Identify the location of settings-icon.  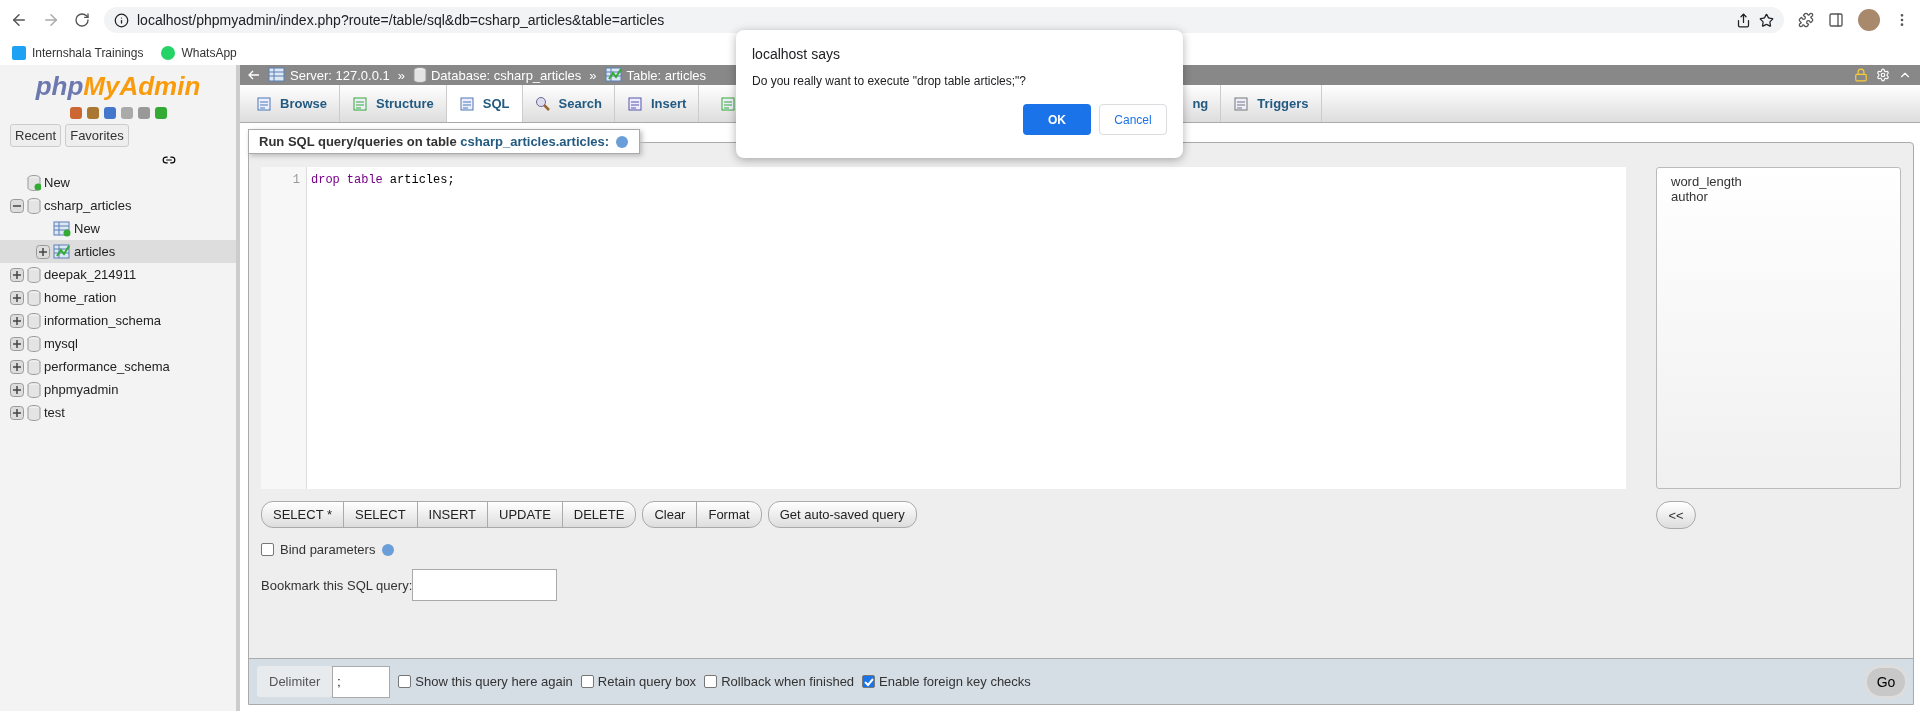
(1883, 75).